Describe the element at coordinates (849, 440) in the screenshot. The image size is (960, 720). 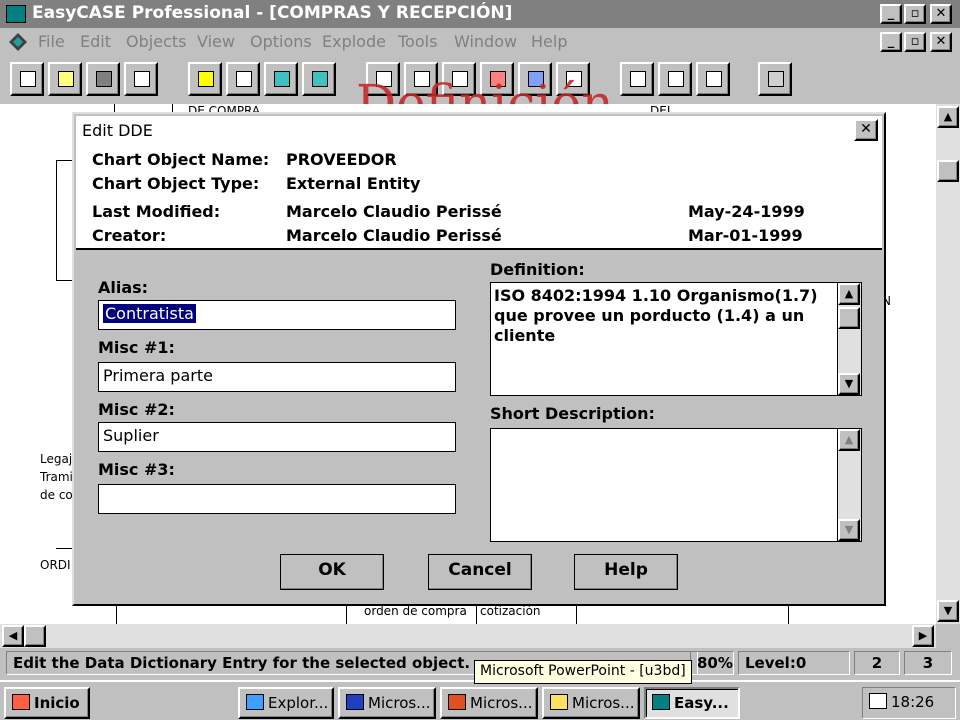
I see `short-description-scroll-up: ▲` at that location.